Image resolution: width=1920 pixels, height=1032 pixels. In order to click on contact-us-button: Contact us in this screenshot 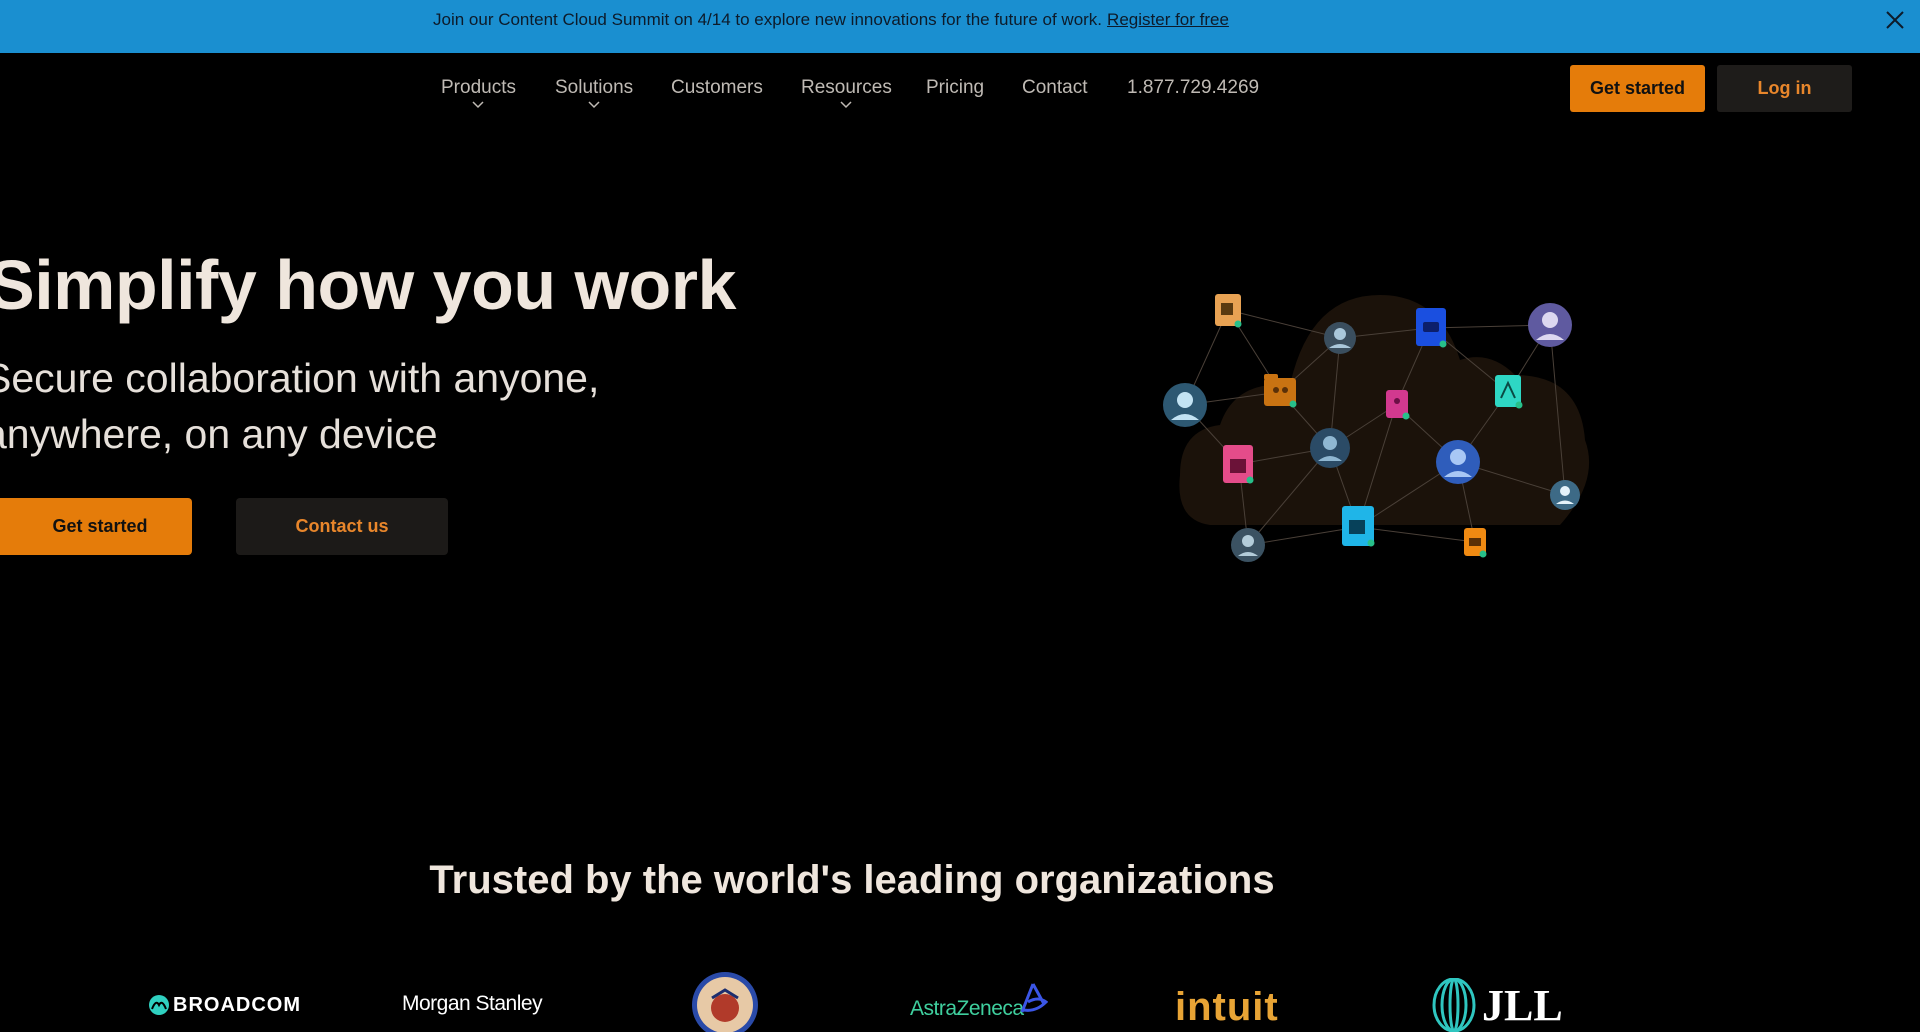, I will do `click(342, 526)`.